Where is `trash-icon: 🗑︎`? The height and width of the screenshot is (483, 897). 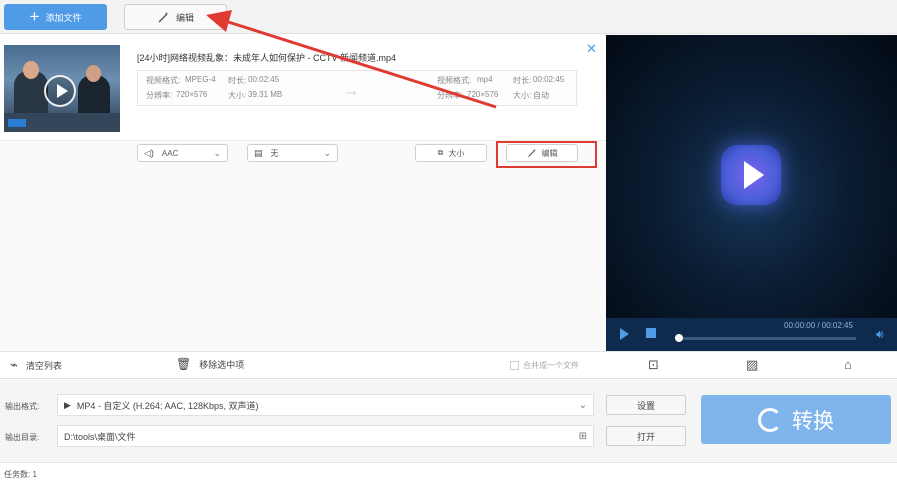
trash-icon: 🗑︎ is located at coordinates (184, 364).